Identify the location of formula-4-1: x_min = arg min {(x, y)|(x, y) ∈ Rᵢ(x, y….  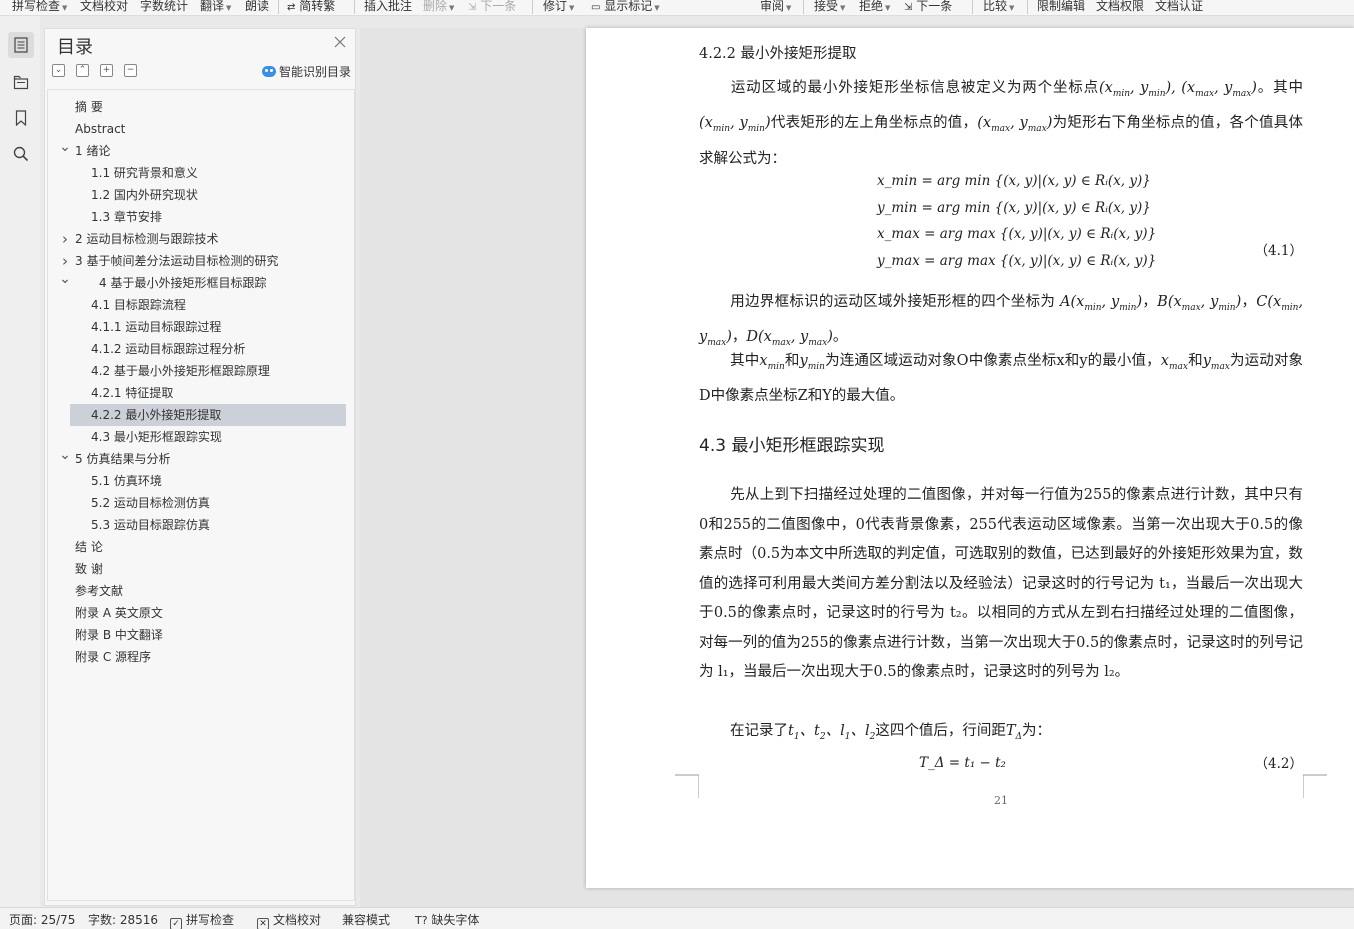
(1017, 221).